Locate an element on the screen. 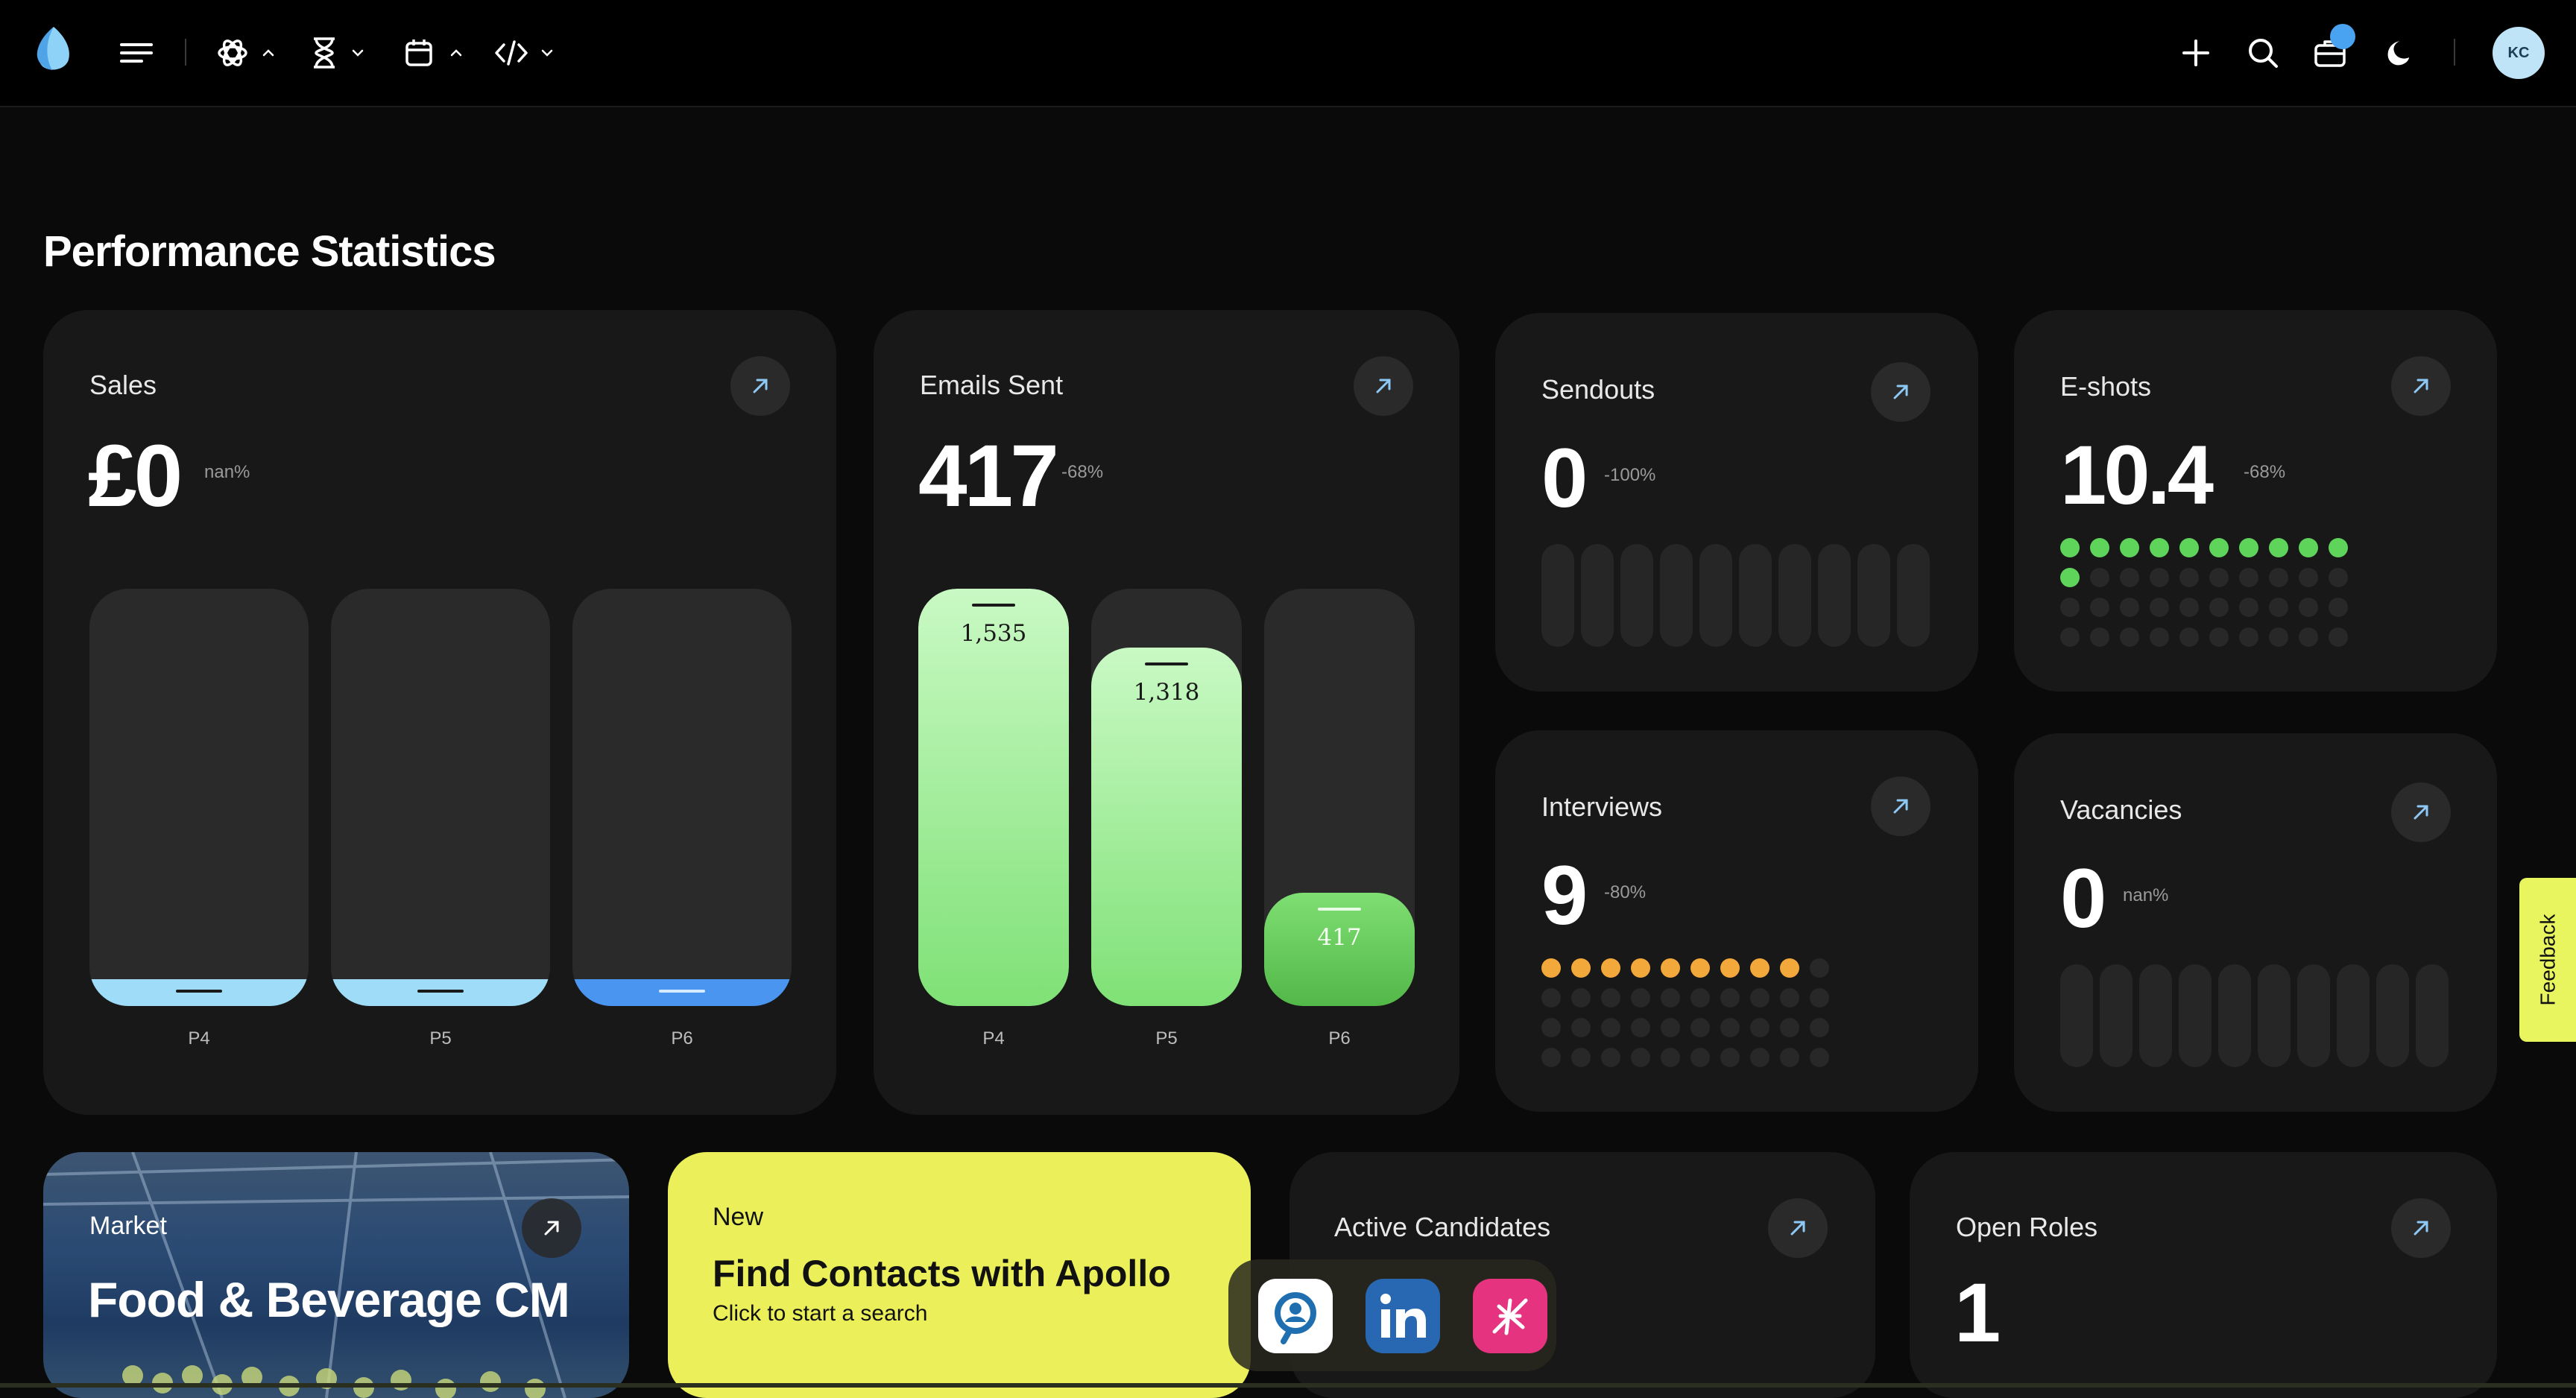 The image size is (2576, 1398). search-person-icon is located at coordinates (1295, 1316).